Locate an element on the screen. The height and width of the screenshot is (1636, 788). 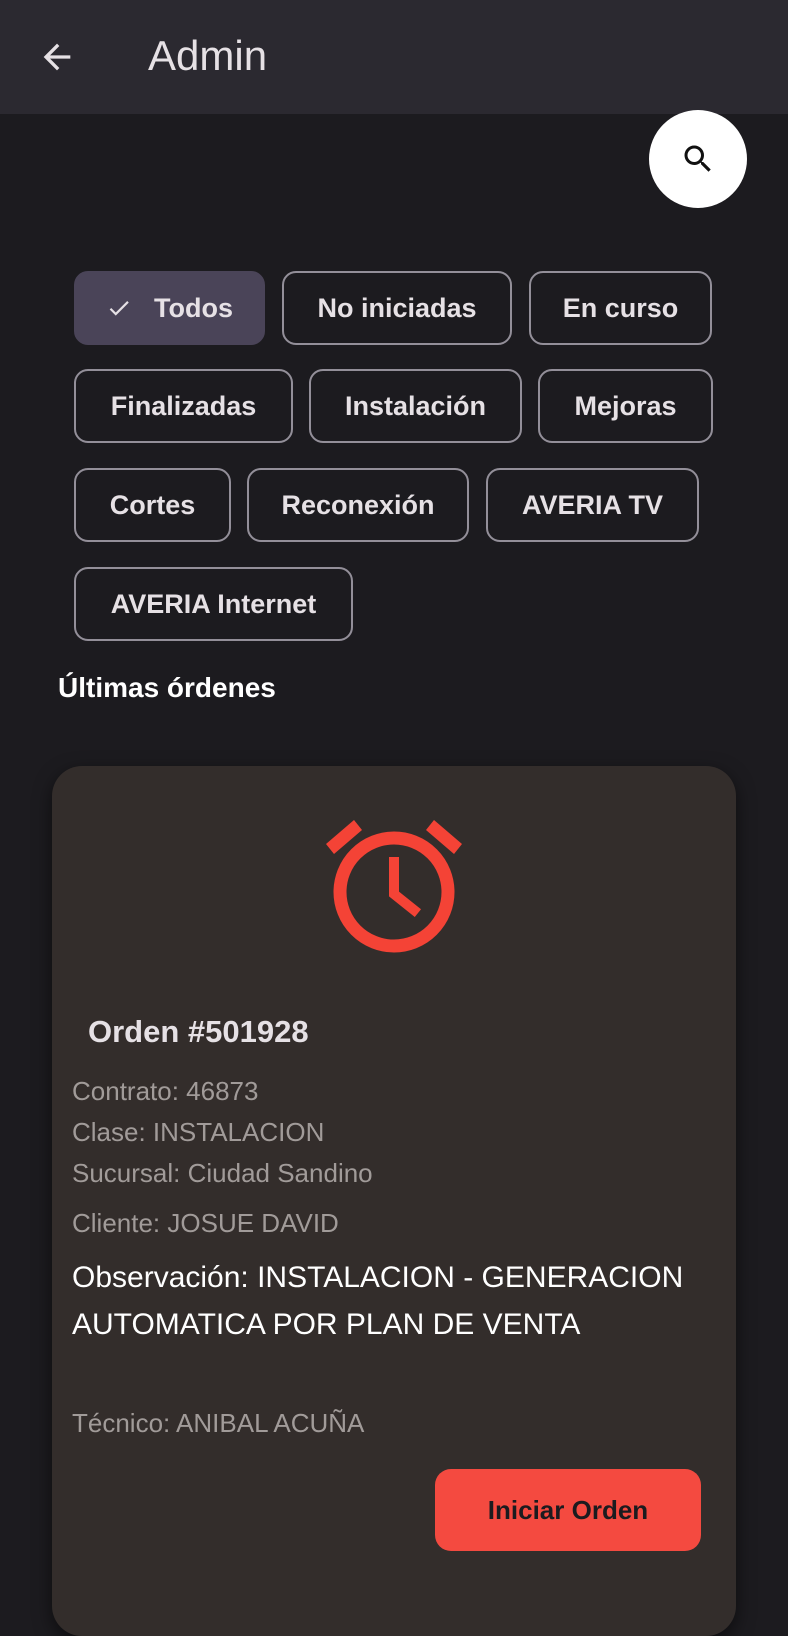
check-icon is located at coordinates (119, 308).